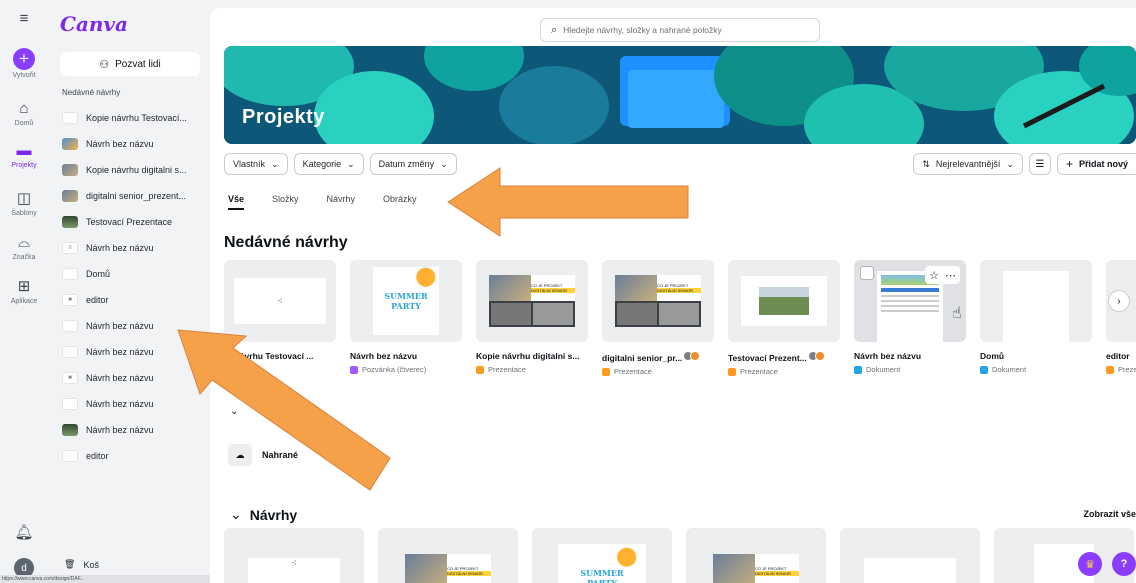 This screenshot has width=1136, height=583. What do you see at coordinates (137, 456) in the screenshot?
I see `recent-item: editor` at bounding box center [137, 456].